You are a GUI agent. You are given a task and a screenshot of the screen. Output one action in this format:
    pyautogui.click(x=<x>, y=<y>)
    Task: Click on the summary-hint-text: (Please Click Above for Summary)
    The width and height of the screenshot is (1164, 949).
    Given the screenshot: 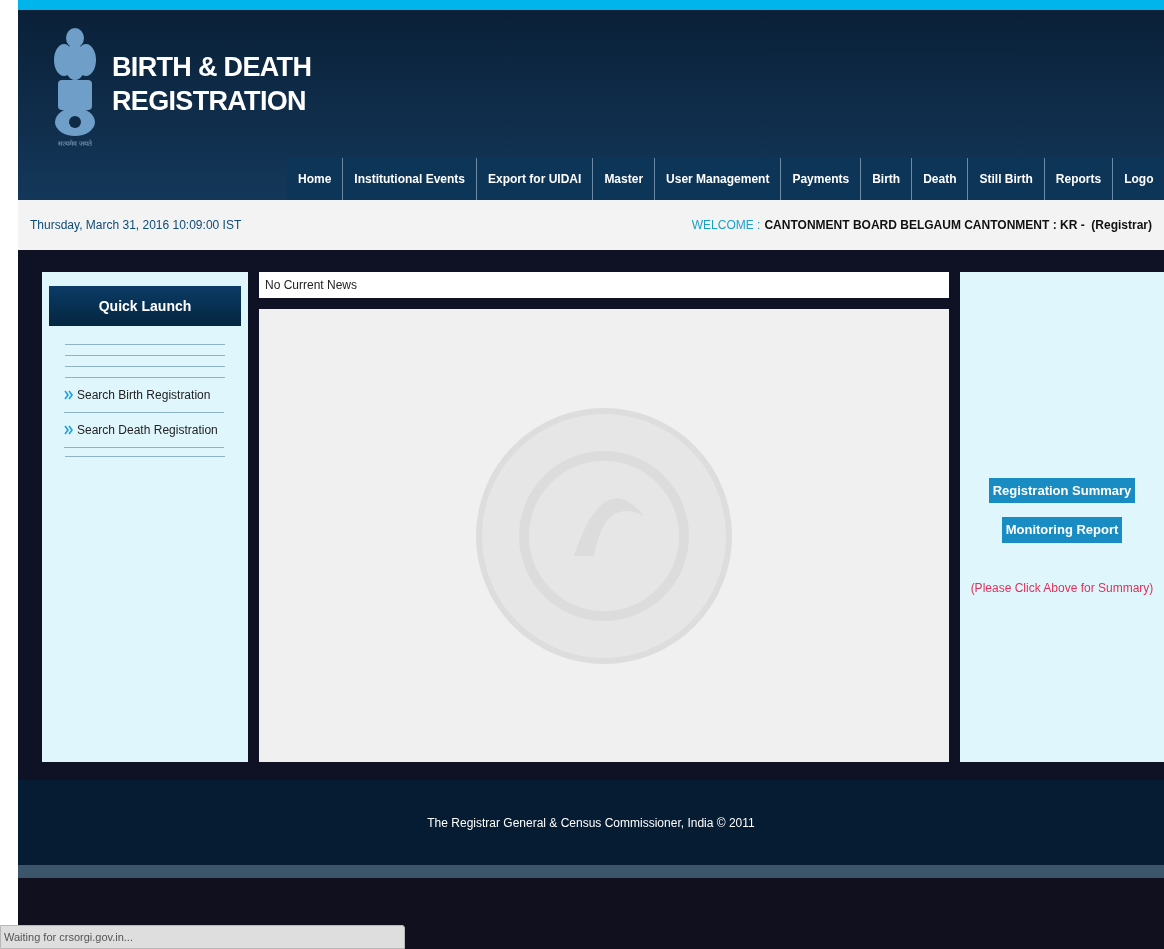 What is the action you would take?
    pyautogui.click(x=1062, y=588)
    